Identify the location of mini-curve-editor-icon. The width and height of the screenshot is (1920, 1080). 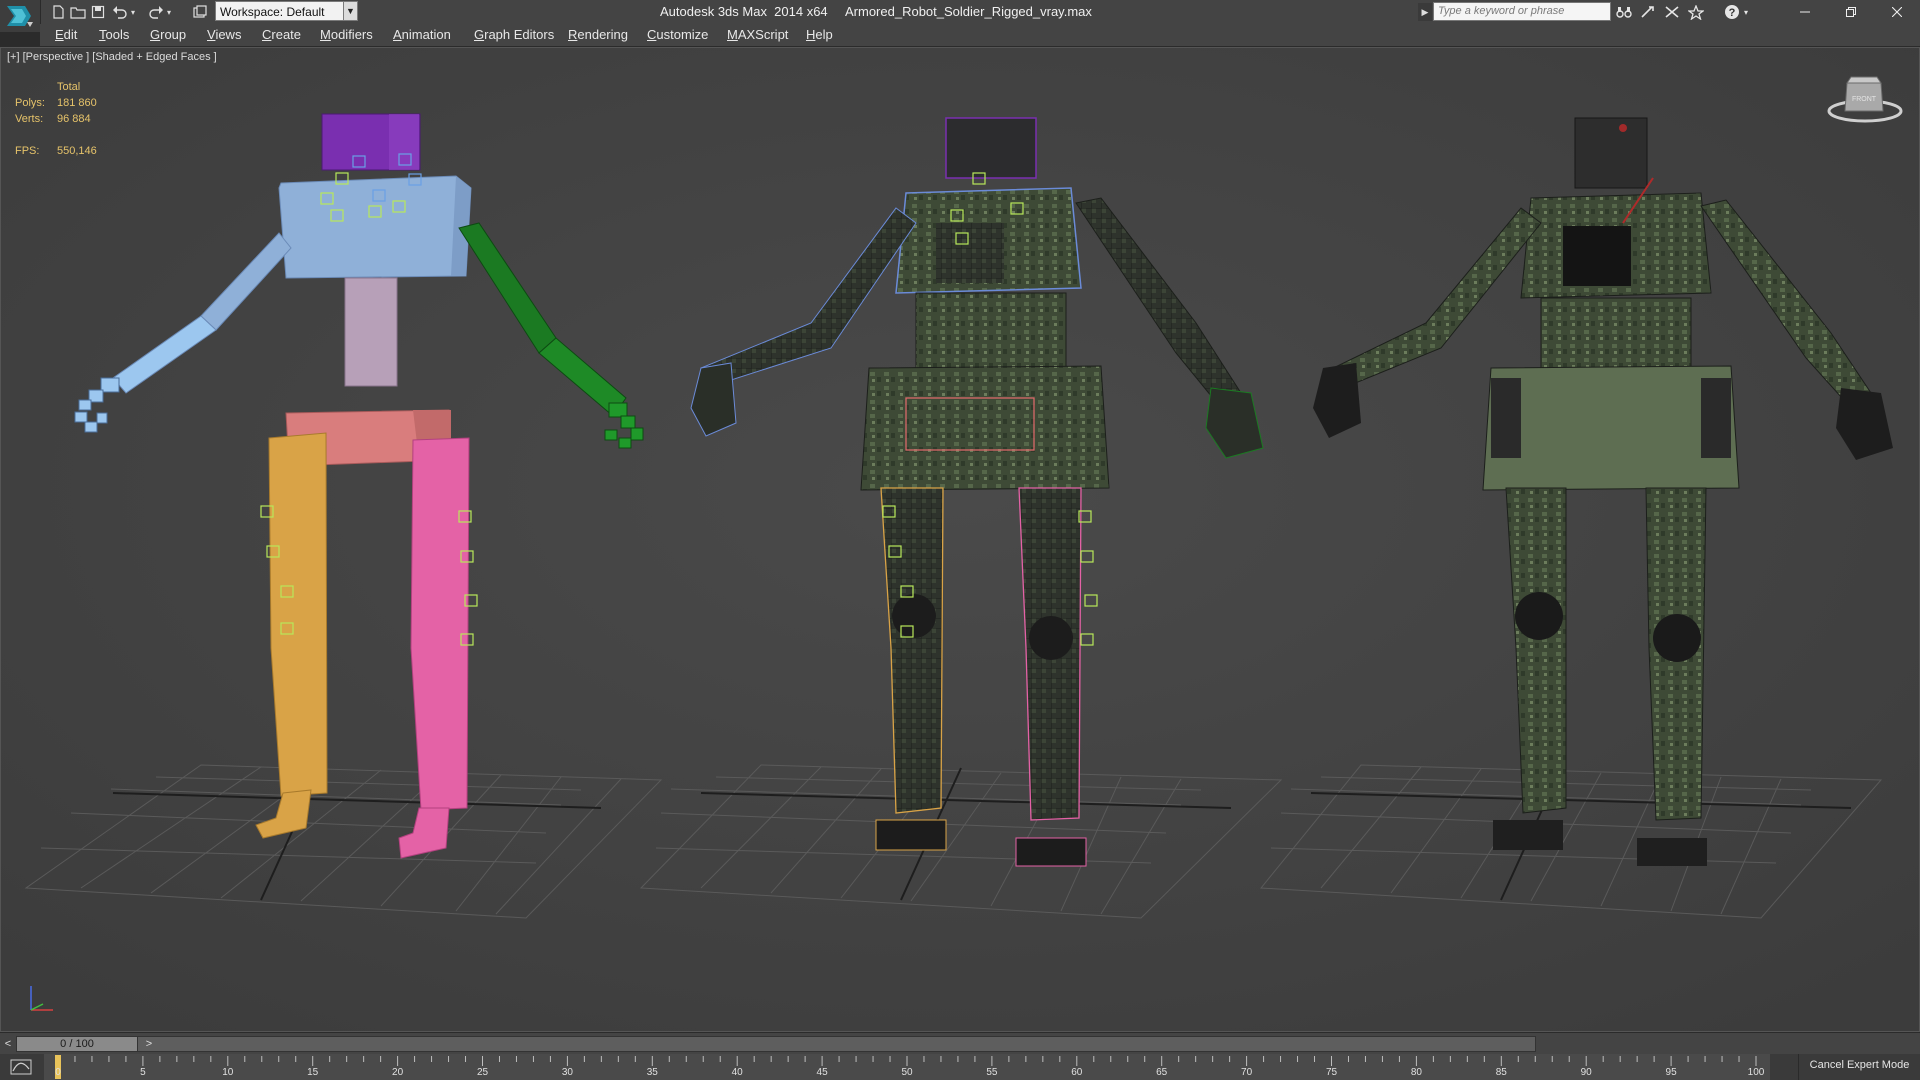
(21, 1067).